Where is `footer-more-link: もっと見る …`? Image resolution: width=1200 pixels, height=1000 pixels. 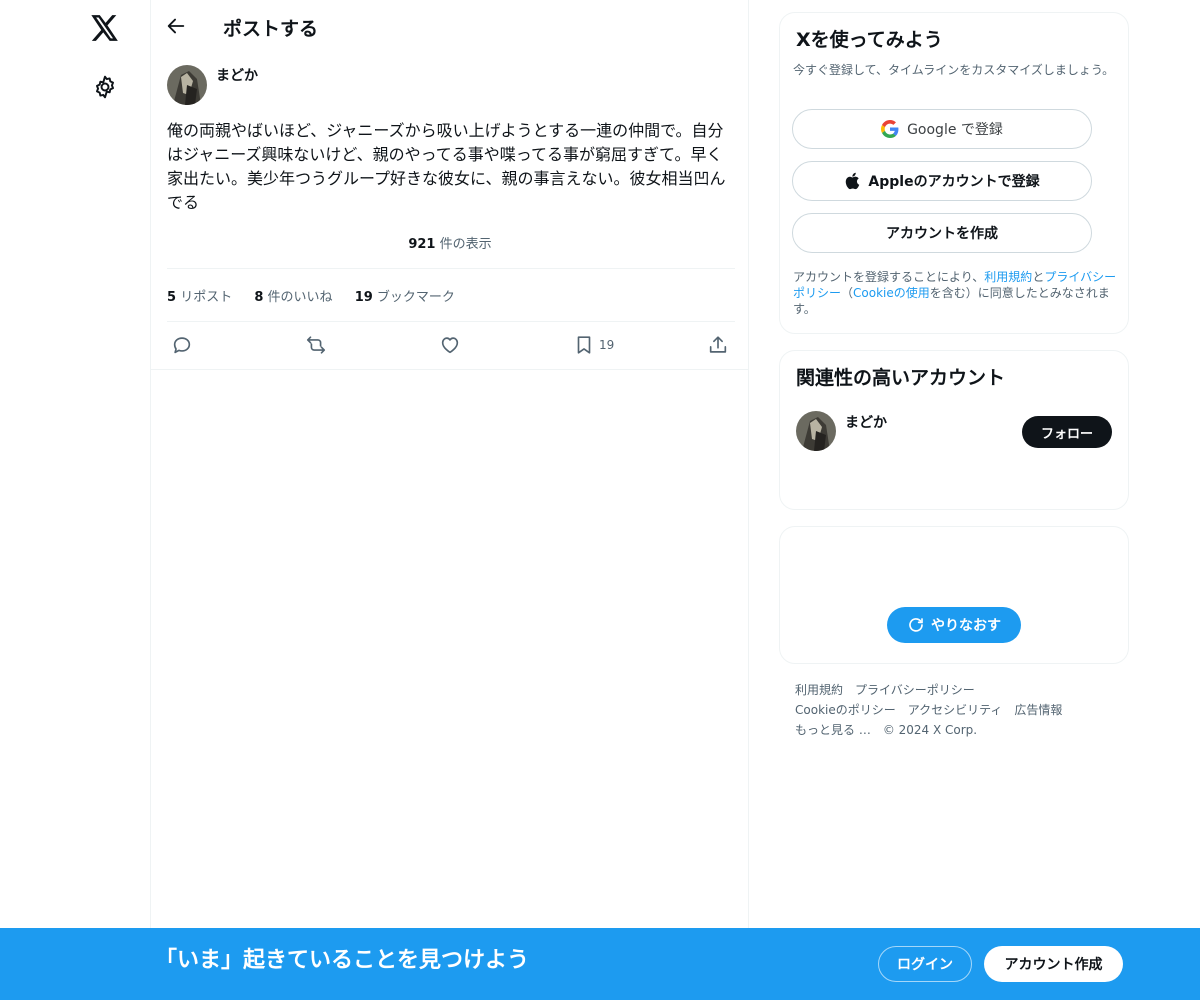 footer-more-link: もっと見る … is located at coordinates (833, 730).